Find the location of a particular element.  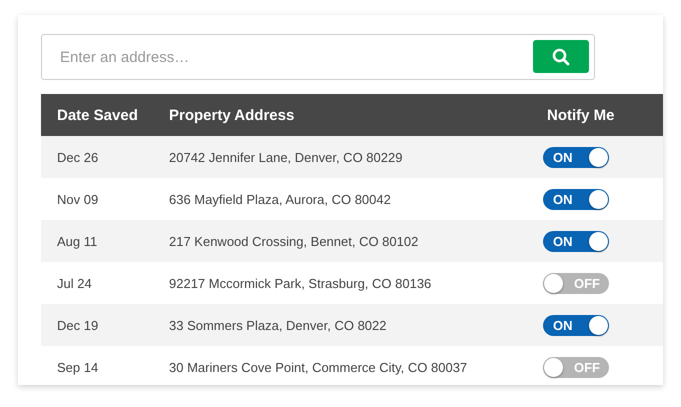

address-cell: 20742 Jennifer Lane, Denver, CO 80229 is located at coordinates (285, 157).